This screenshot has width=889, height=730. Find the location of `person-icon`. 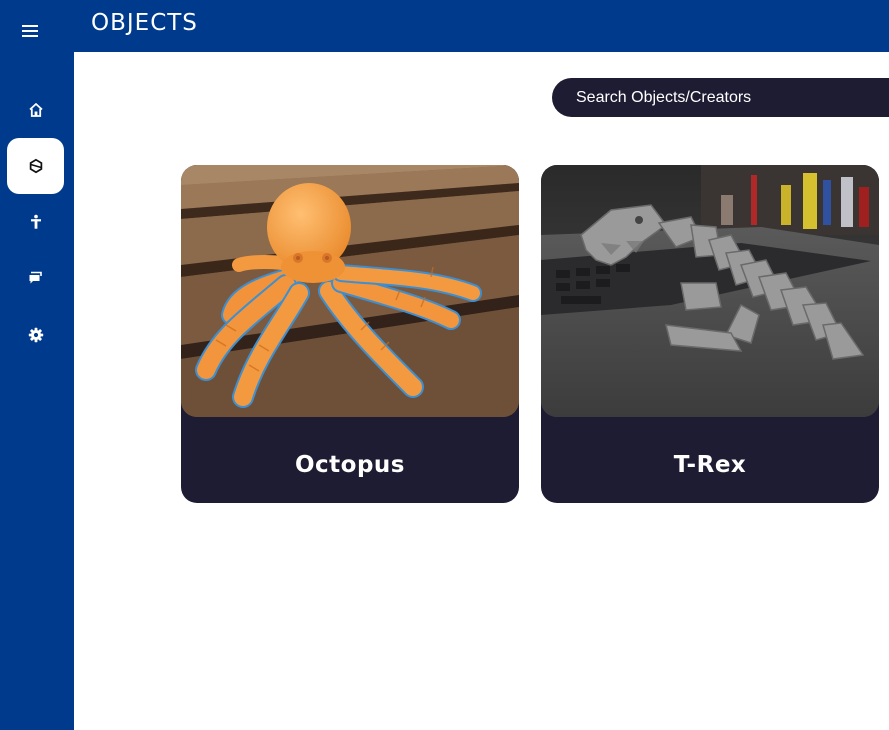

person-icon is located at coordinates (35, 221).